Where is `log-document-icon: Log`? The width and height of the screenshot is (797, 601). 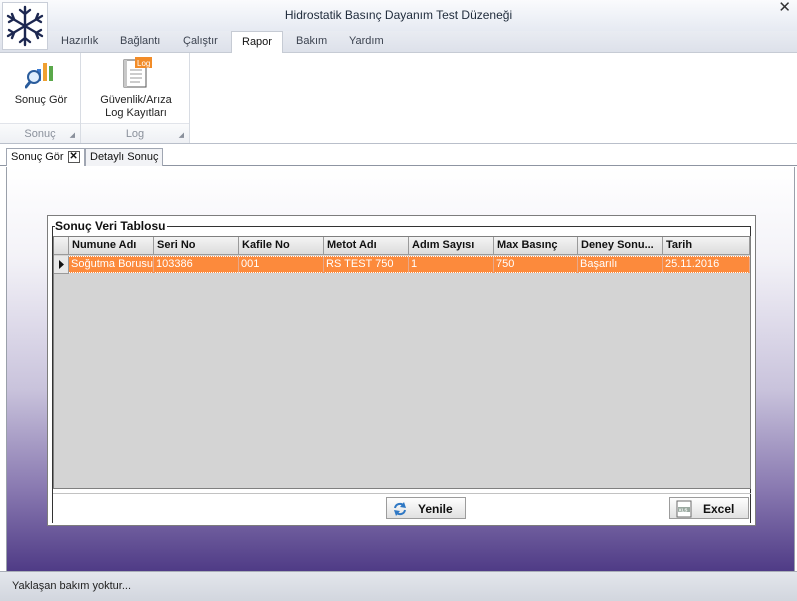 log-document-icon: Log is located at coordinates (136, 73).